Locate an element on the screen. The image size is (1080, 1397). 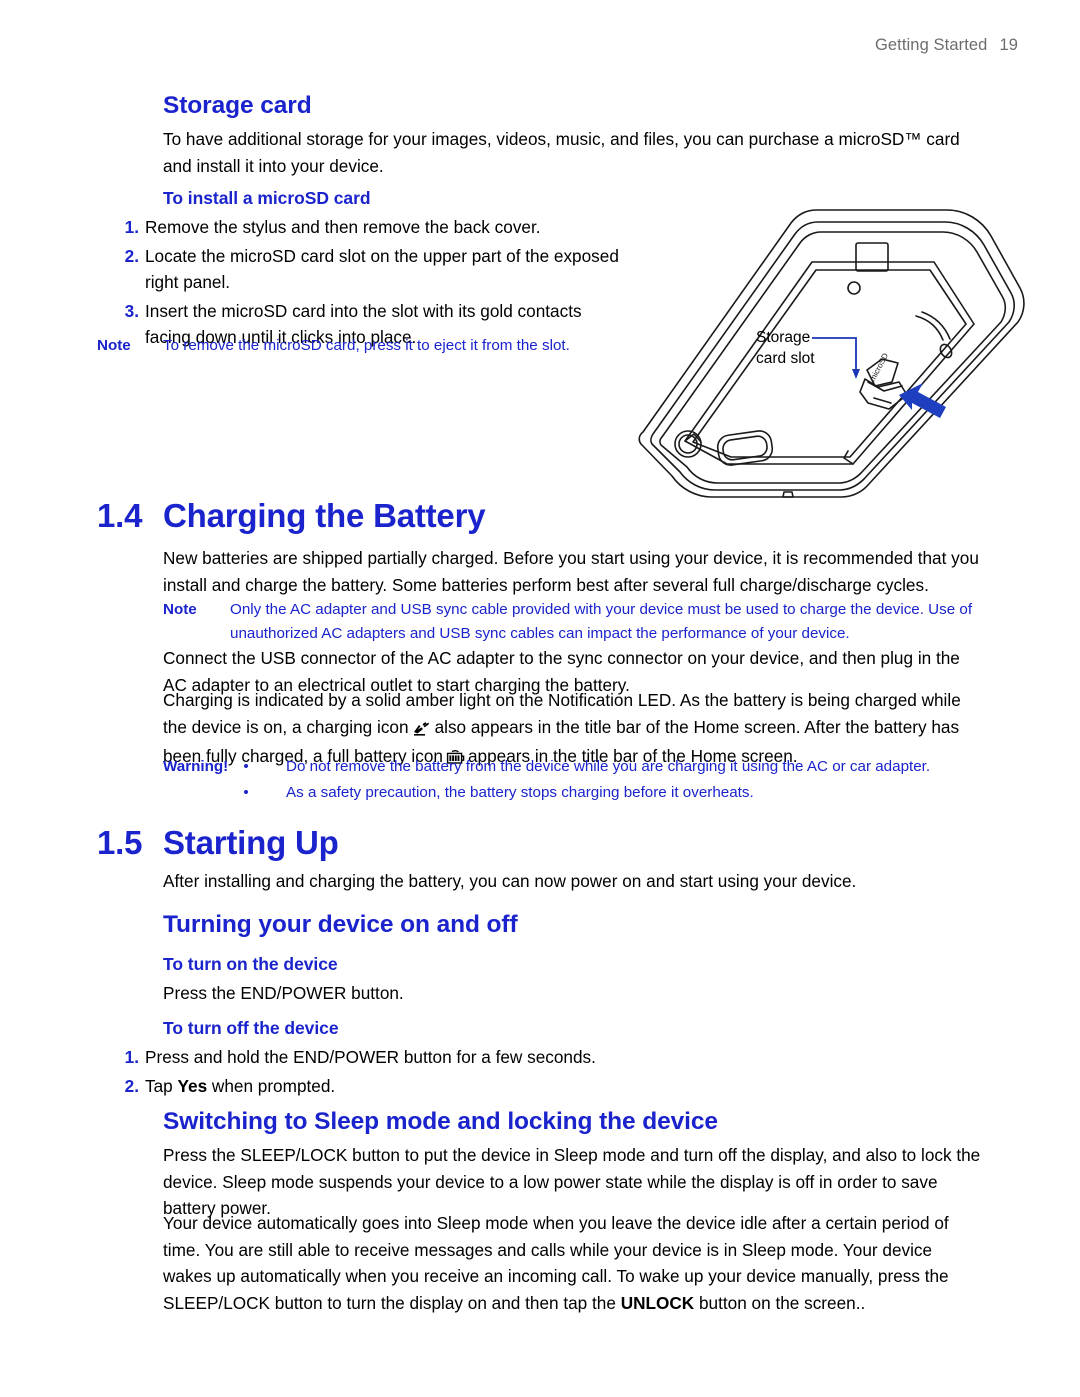
battery-charging-icon is located at coordinates (422, 730).